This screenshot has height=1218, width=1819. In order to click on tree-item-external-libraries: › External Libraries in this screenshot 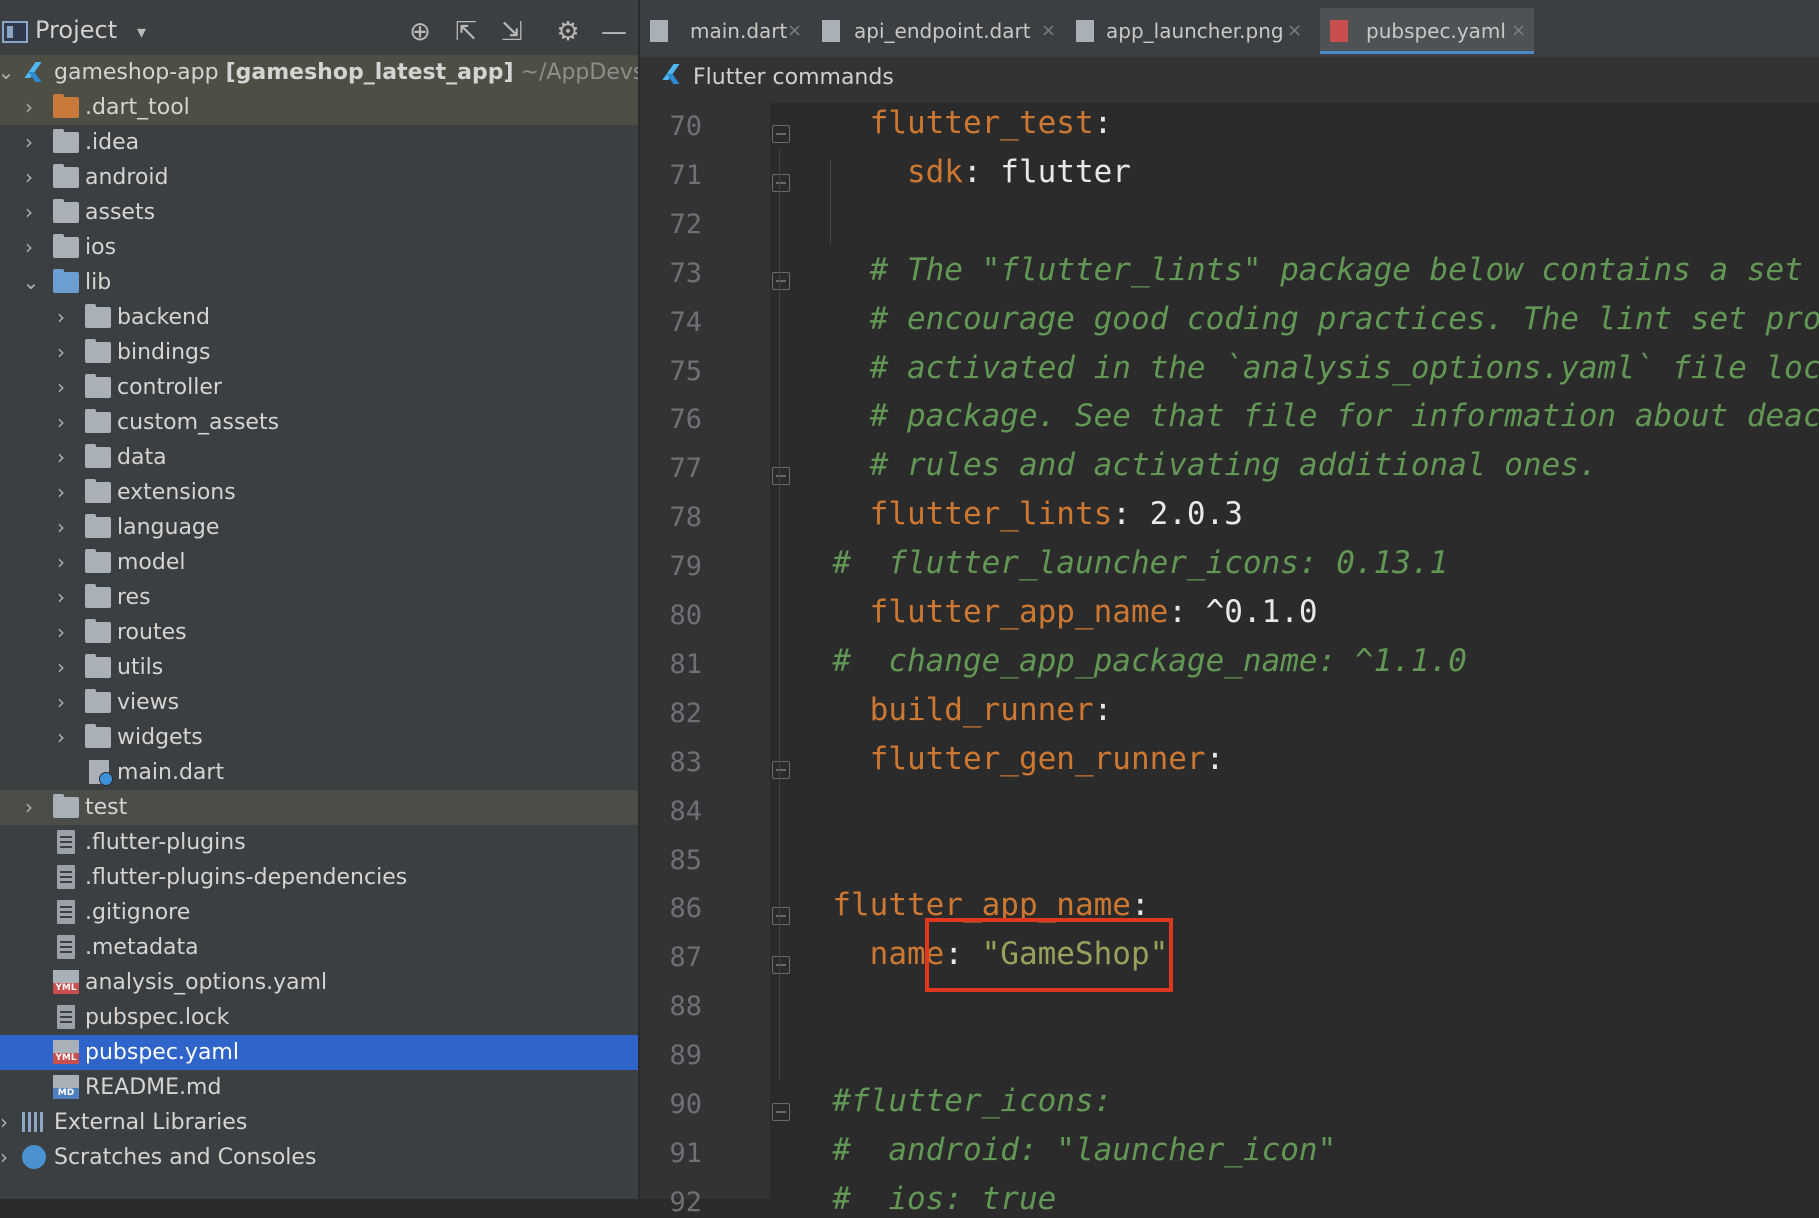, I will do `click(319, 1122)`.